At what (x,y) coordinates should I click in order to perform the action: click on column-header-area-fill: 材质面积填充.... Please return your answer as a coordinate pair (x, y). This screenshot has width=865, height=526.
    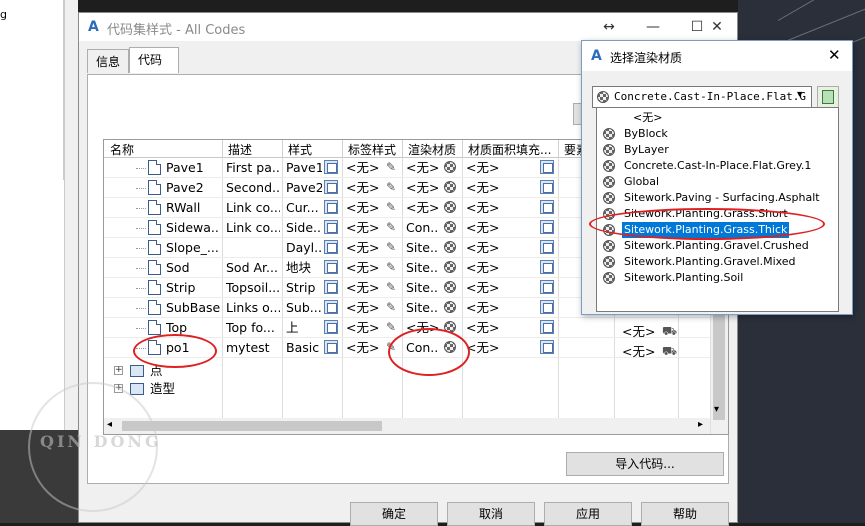
    Looking at the image, I should click on (509, 149).